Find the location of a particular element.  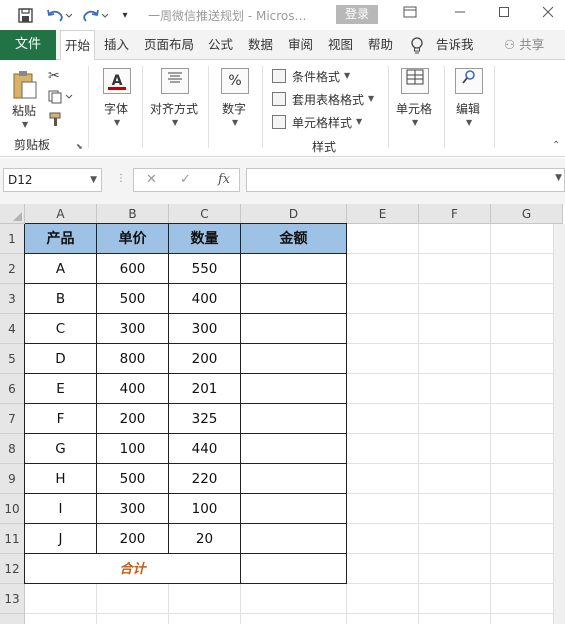

header-cell-price: 单价 is located at coordinates (133, 239).